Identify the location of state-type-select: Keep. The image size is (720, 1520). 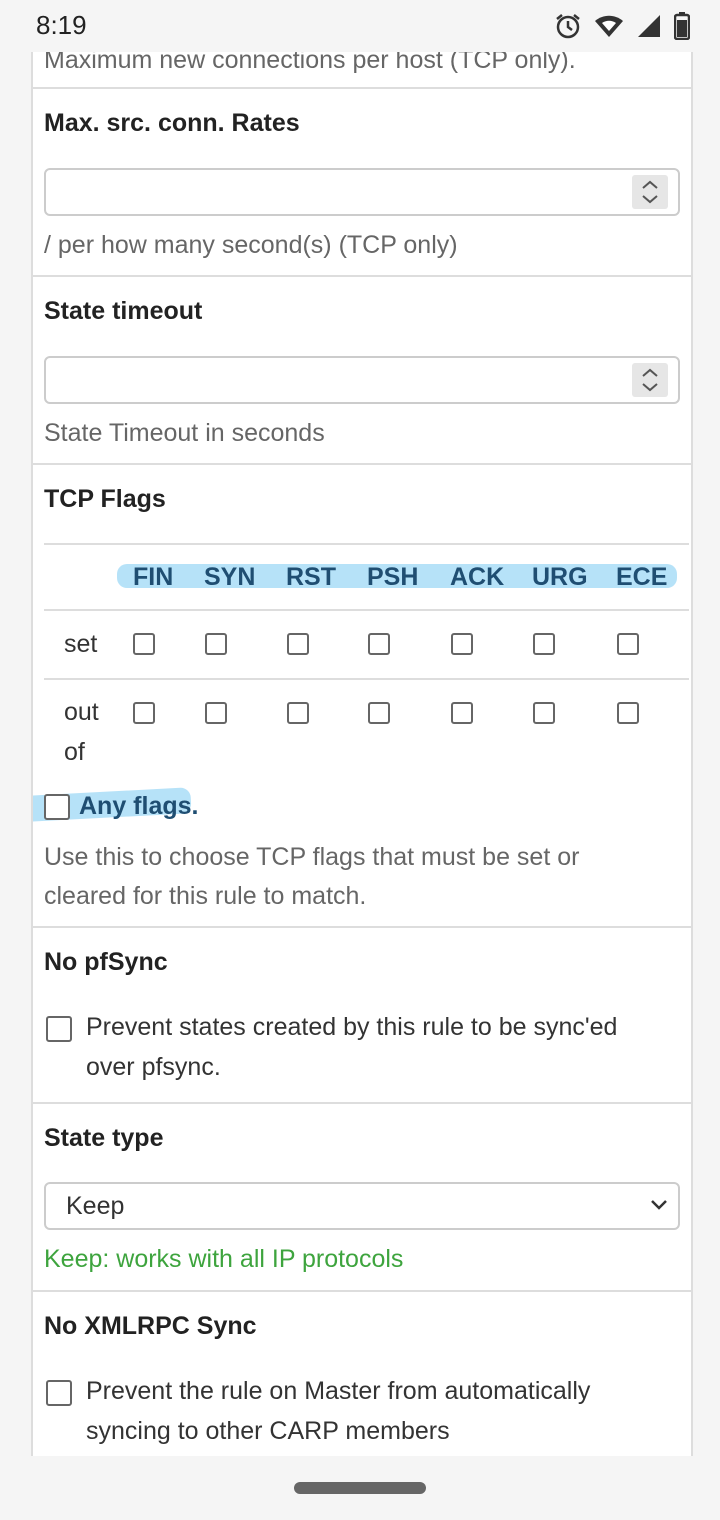
(362, 1206).